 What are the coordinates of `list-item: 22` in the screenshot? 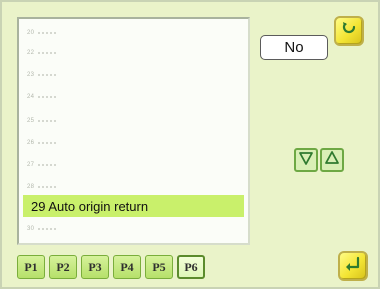 It's located at (133, 53).